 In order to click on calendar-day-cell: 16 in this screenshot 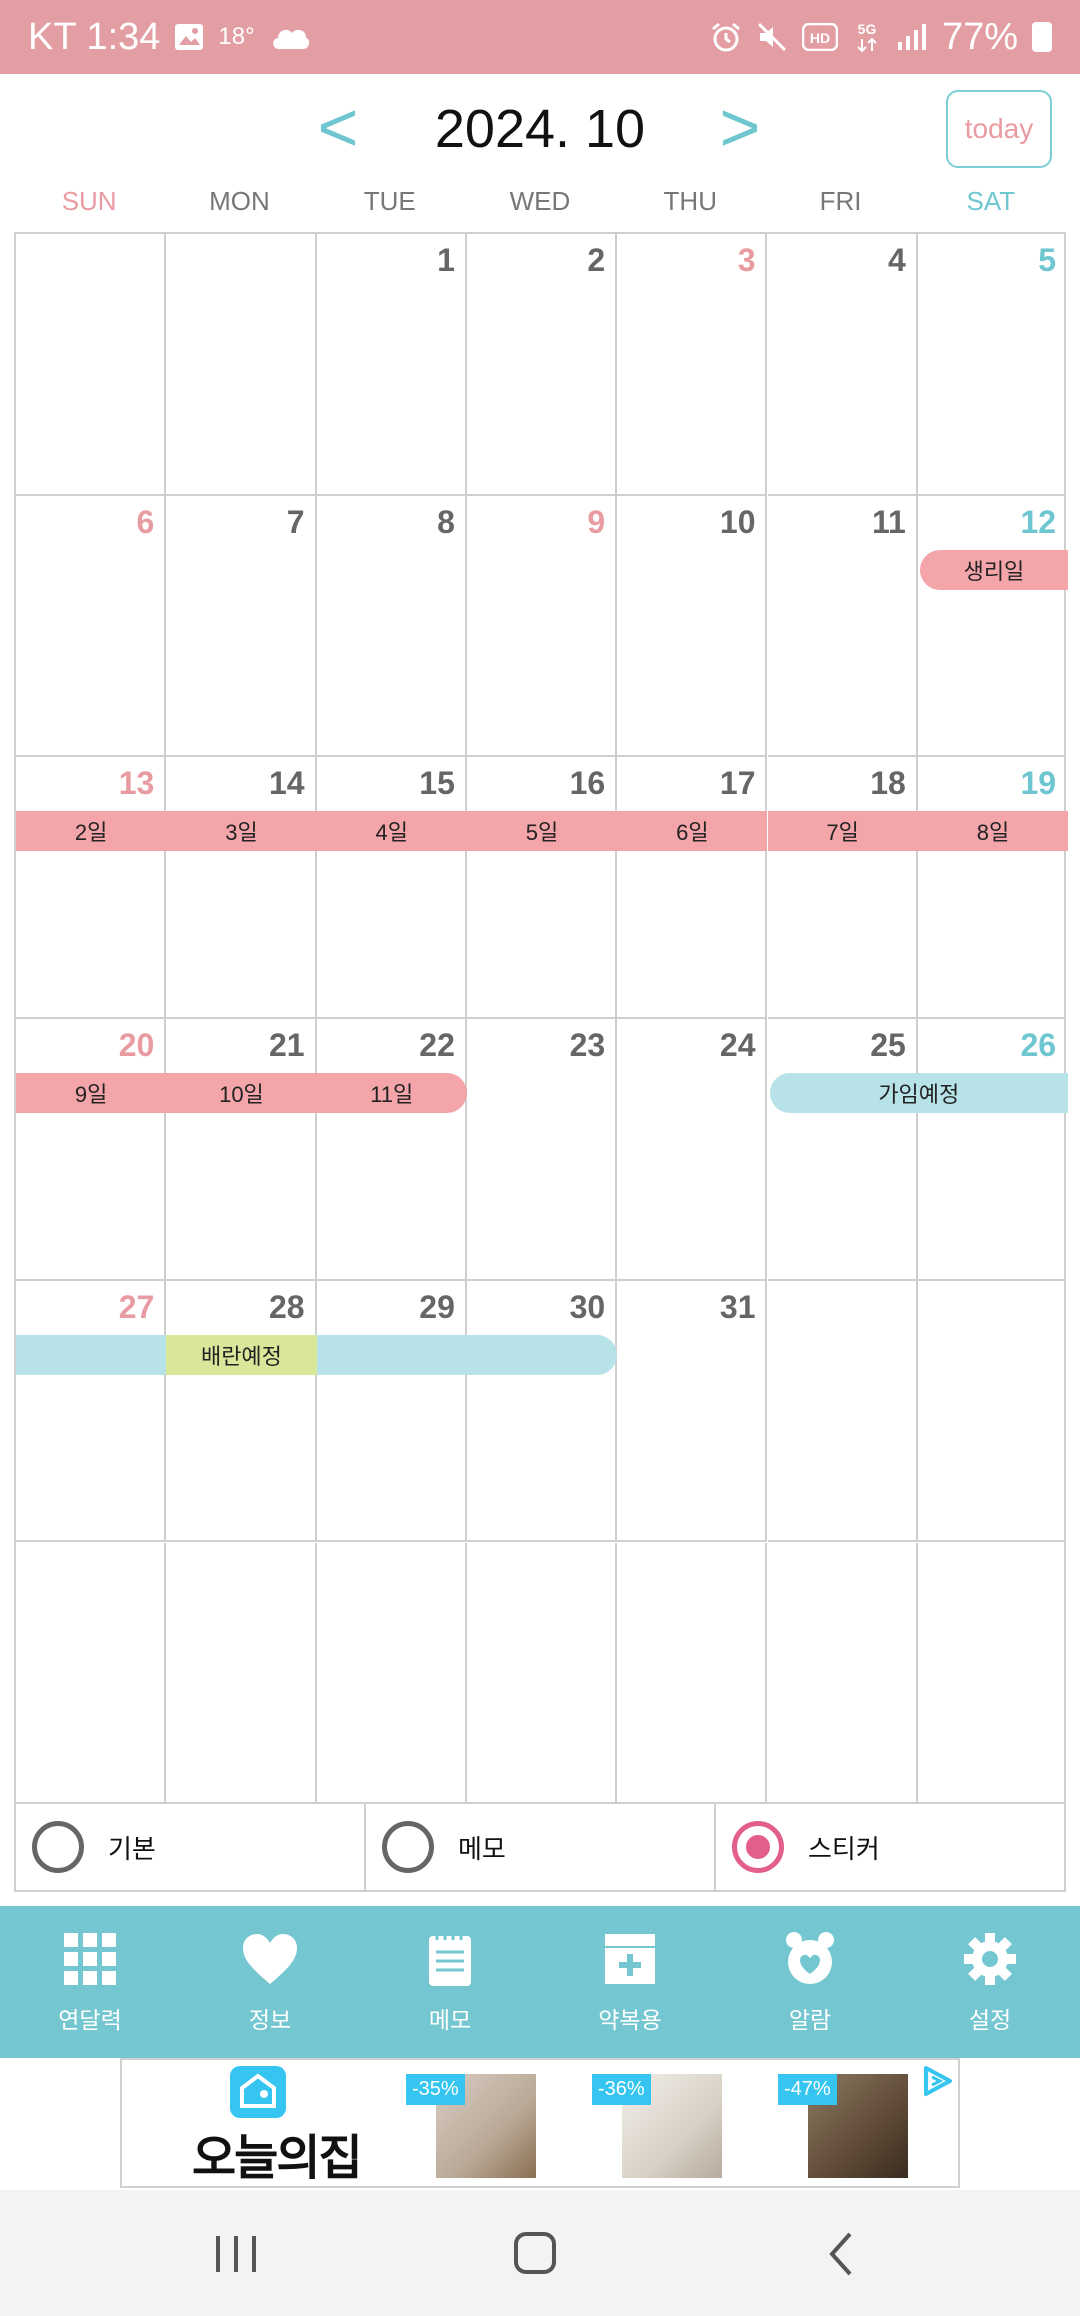, I will do `click(542, 888)`.